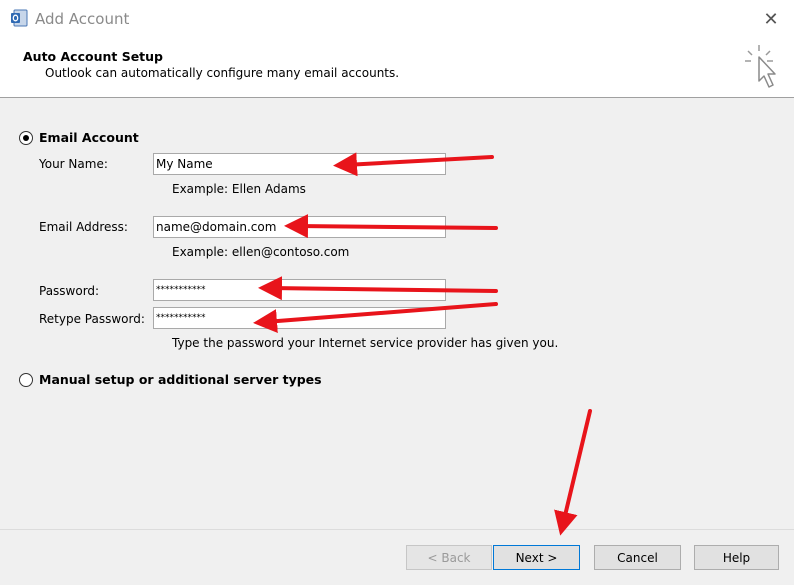  I want to click on annotation-arrow, so click(573, 472).